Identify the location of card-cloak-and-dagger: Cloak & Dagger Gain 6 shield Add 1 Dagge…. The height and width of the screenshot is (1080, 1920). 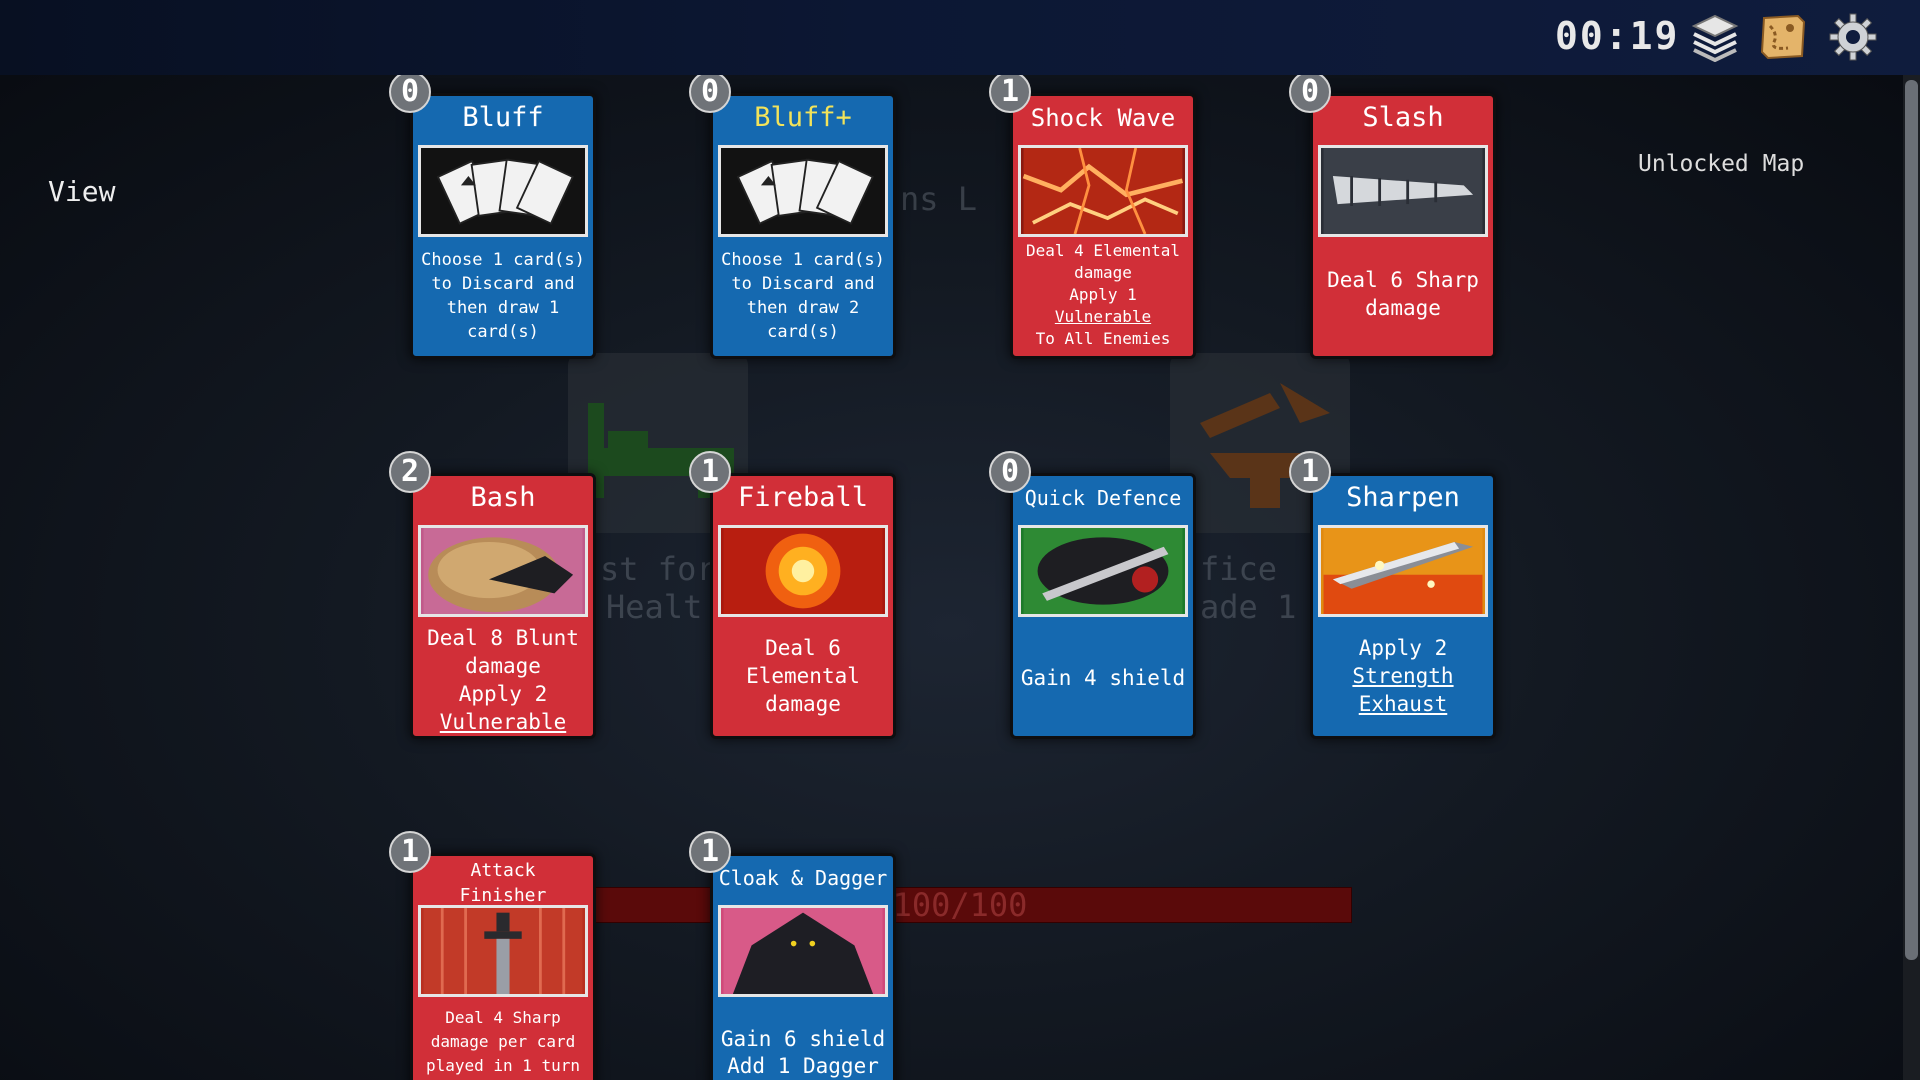
(803, 966).